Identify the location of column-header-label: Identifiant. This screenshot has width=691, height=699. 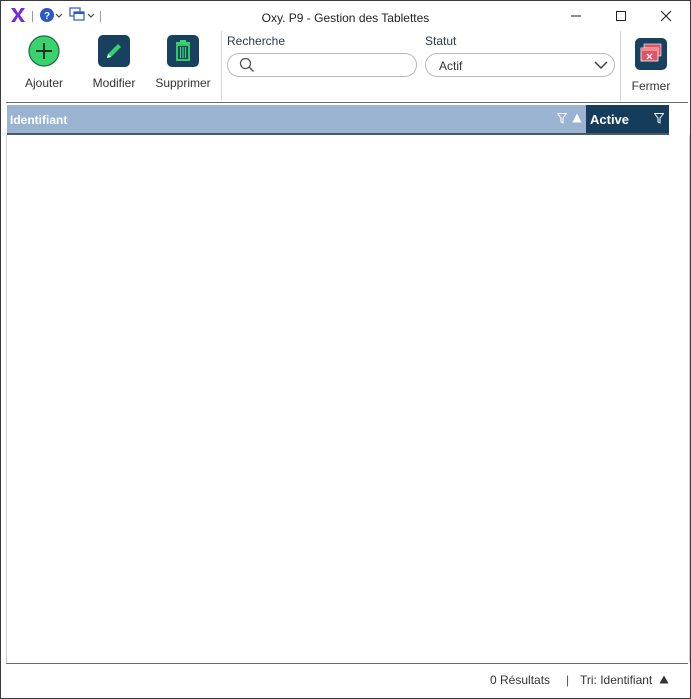
(39, 120).